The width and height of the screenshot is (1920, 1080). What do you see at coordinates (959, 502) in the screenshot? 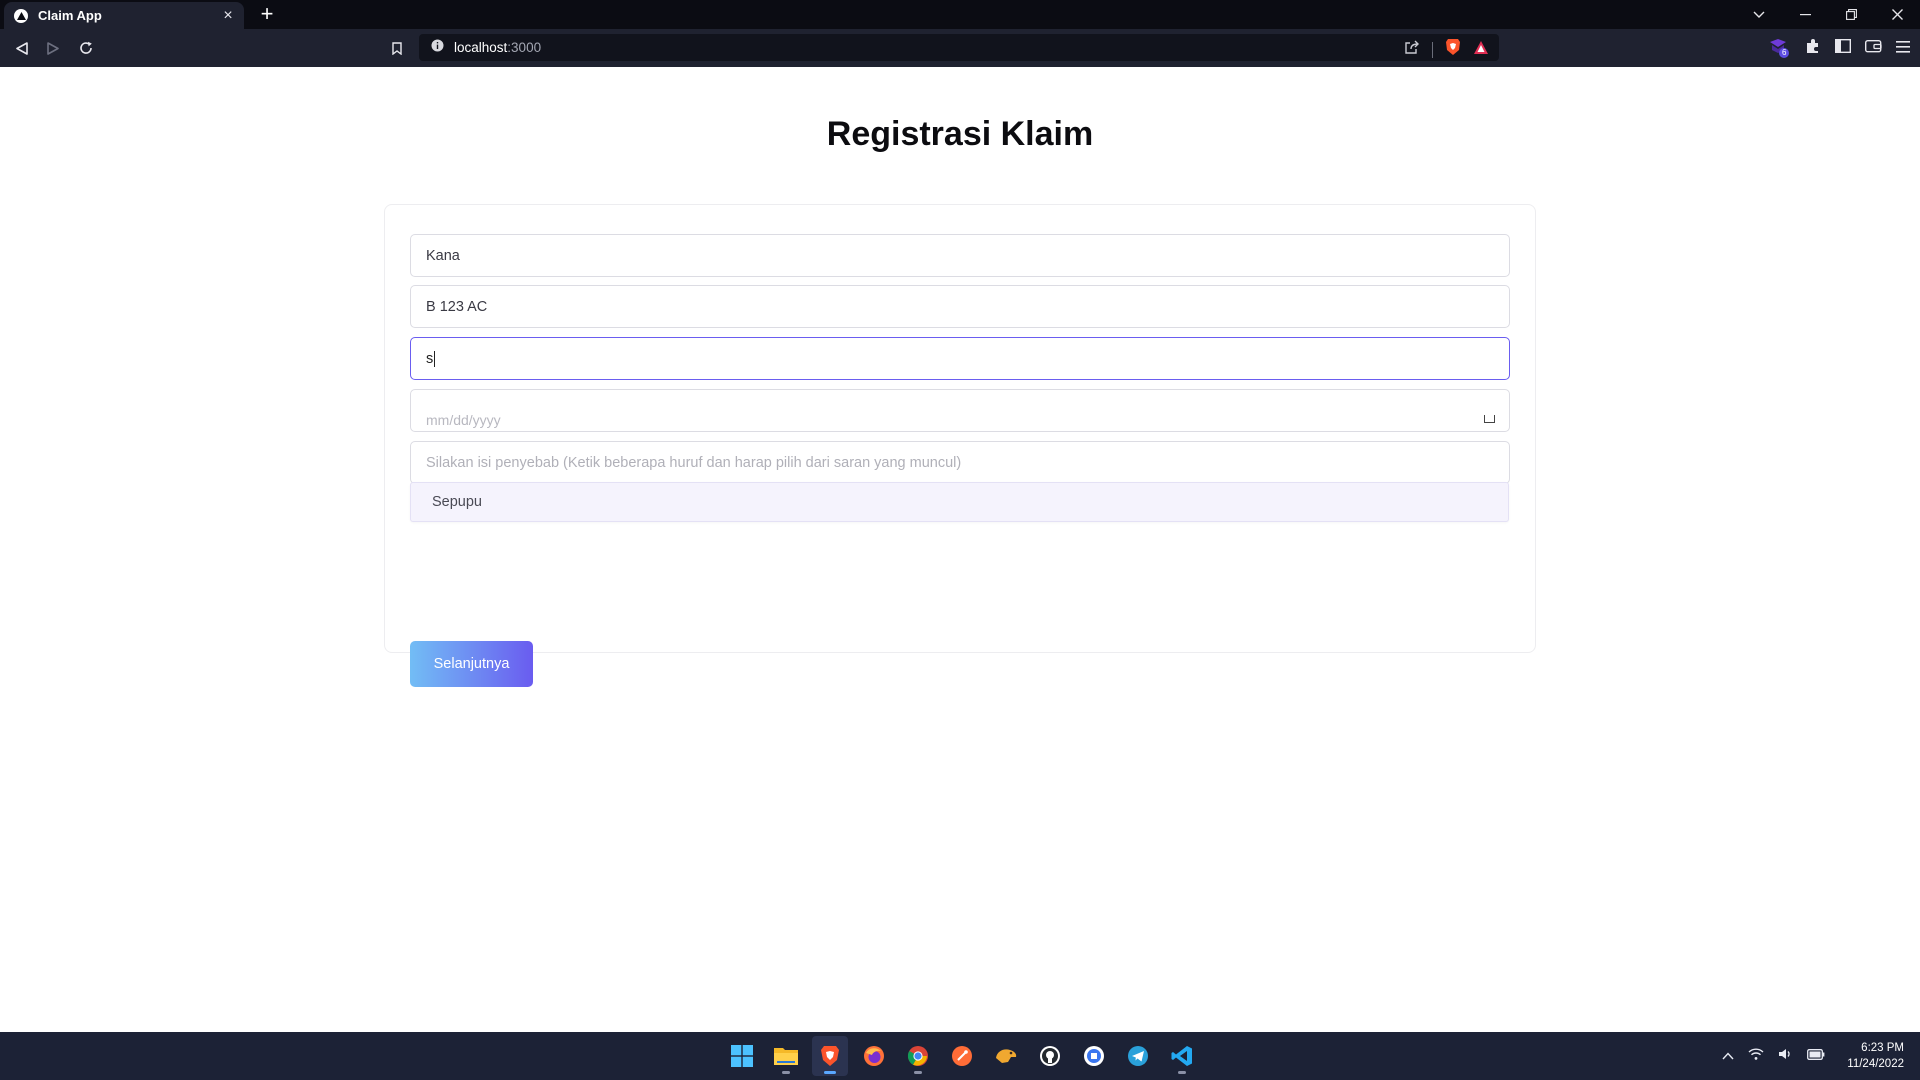
I see `autocomplete-suggestion: Sepupu` at bounding box center [959, 502].